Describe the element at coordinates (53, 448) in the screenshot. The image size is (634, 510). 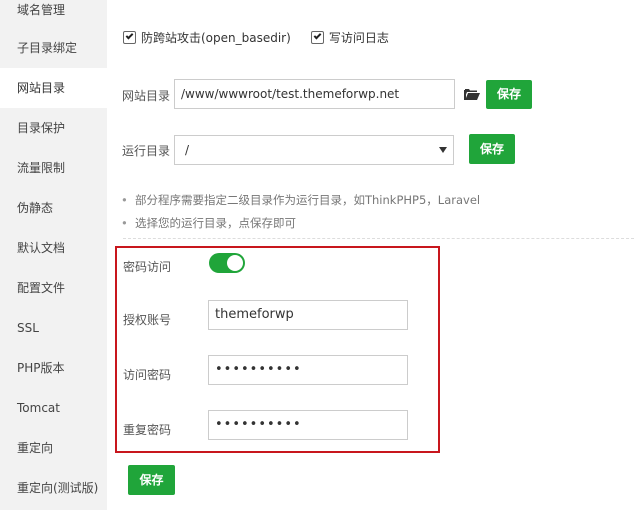
I see `sidebar-item-redirect: 重定向` at that location.